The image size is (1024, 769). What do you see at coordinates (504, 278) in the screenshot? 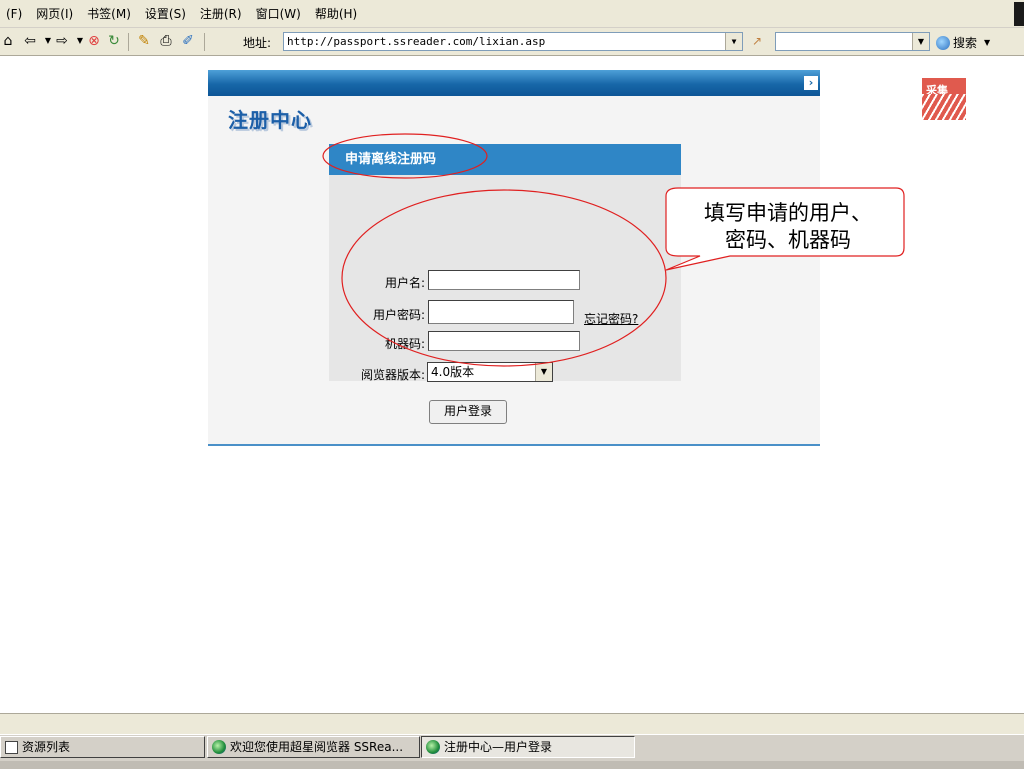
I see `form-highlight-ellipse` at bounding box center [504, 278].